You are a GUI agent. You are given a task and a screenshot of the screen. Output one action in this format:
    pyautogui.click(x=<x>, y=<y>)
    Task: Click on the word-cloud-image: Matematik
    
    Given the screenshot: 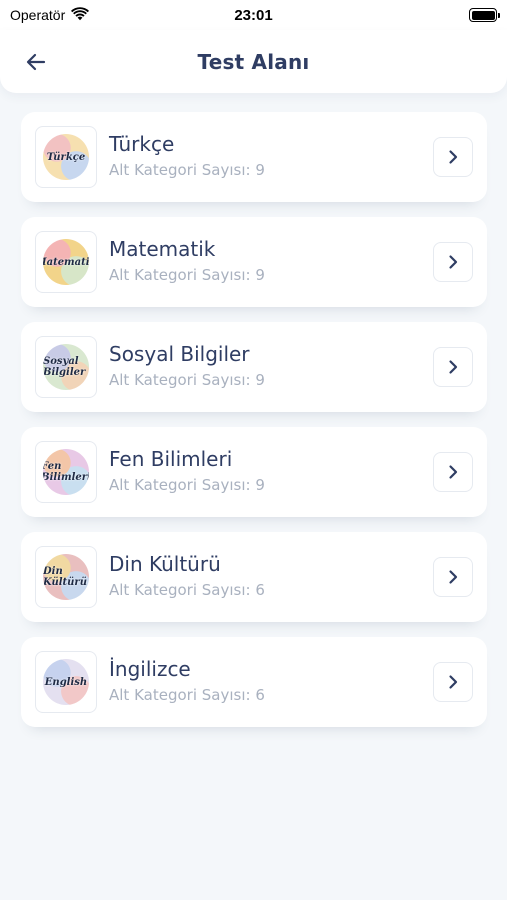 What is the action you would take?
    pyautogui.click(x=66, y=262)
    